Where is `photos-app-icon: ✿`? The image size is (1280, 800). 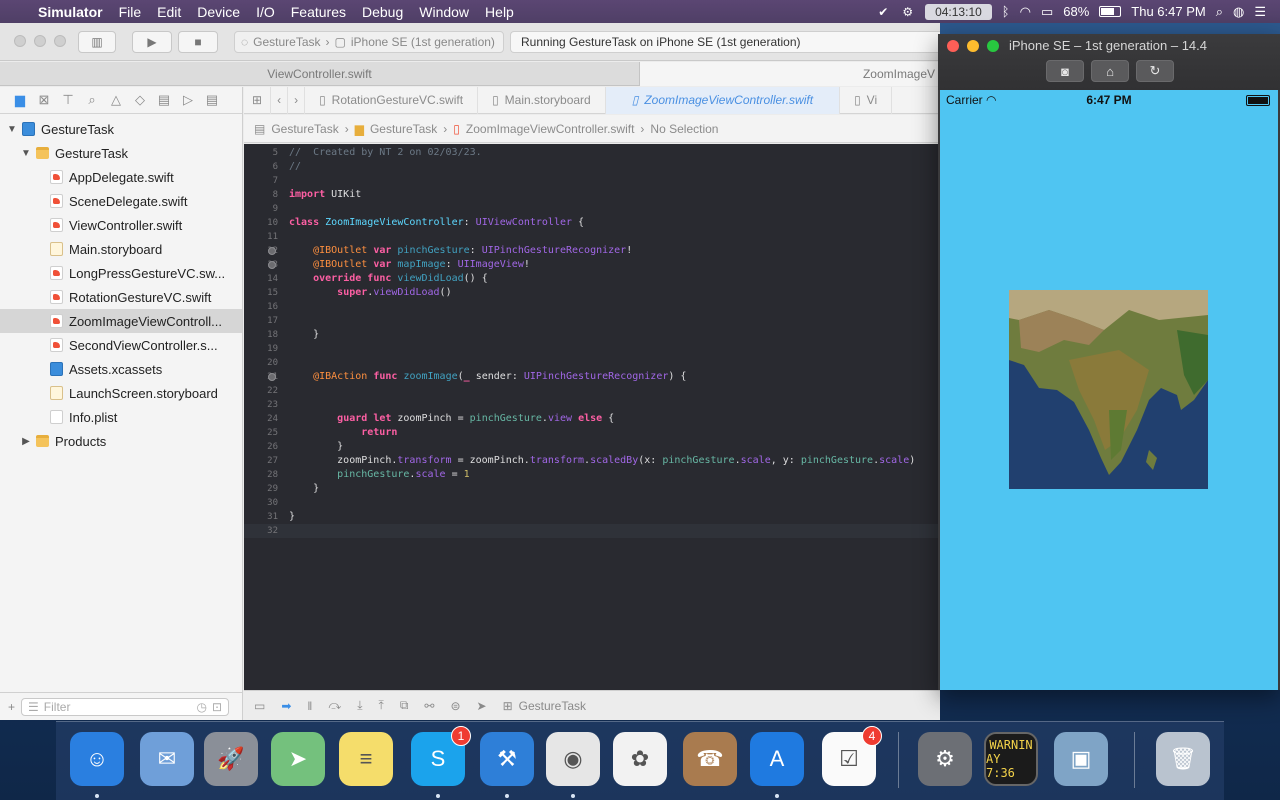 photos-app-icon: ✿ is located at coordinates (640, 759).